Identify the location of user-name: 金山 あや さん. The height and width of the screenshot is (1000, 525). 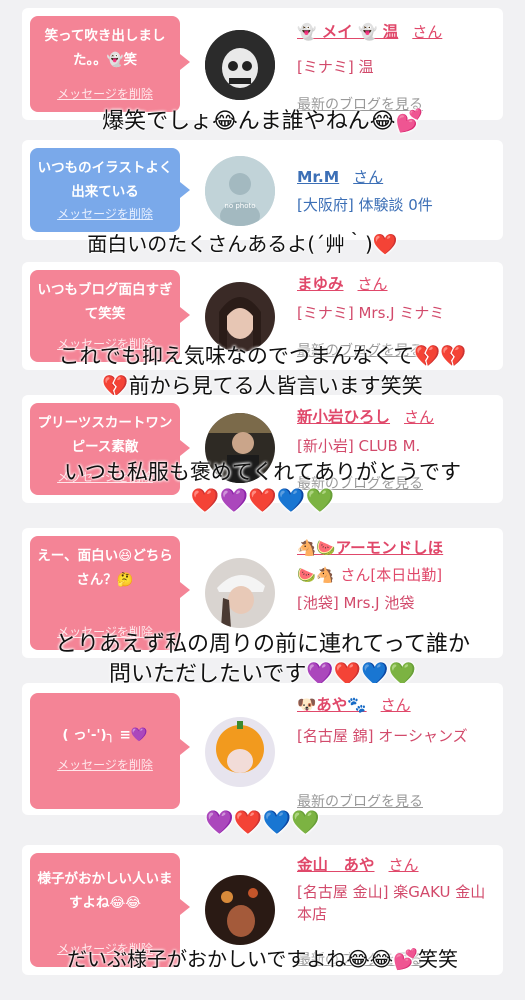
(358, 864).